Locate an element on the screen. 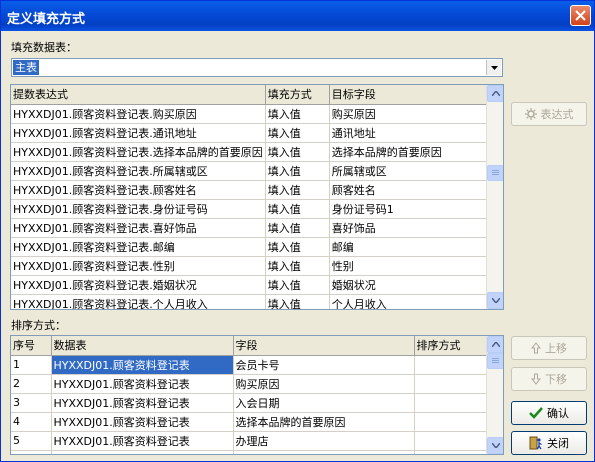 The width and height of the screenshot is (595, 462). index-cell: 5 is located at coordinates (31, 441).